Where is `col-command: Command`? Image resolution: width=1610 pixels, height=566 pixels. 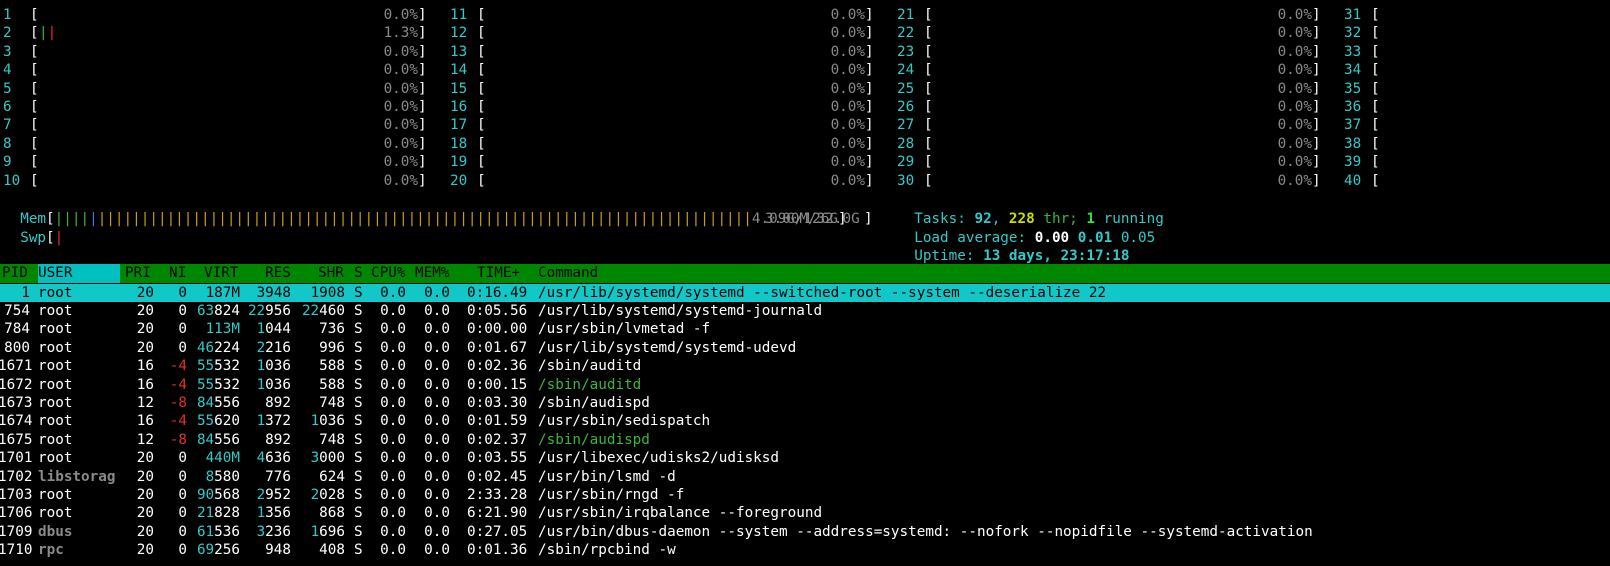 col-command: Command is located at coordinates (568, 273).